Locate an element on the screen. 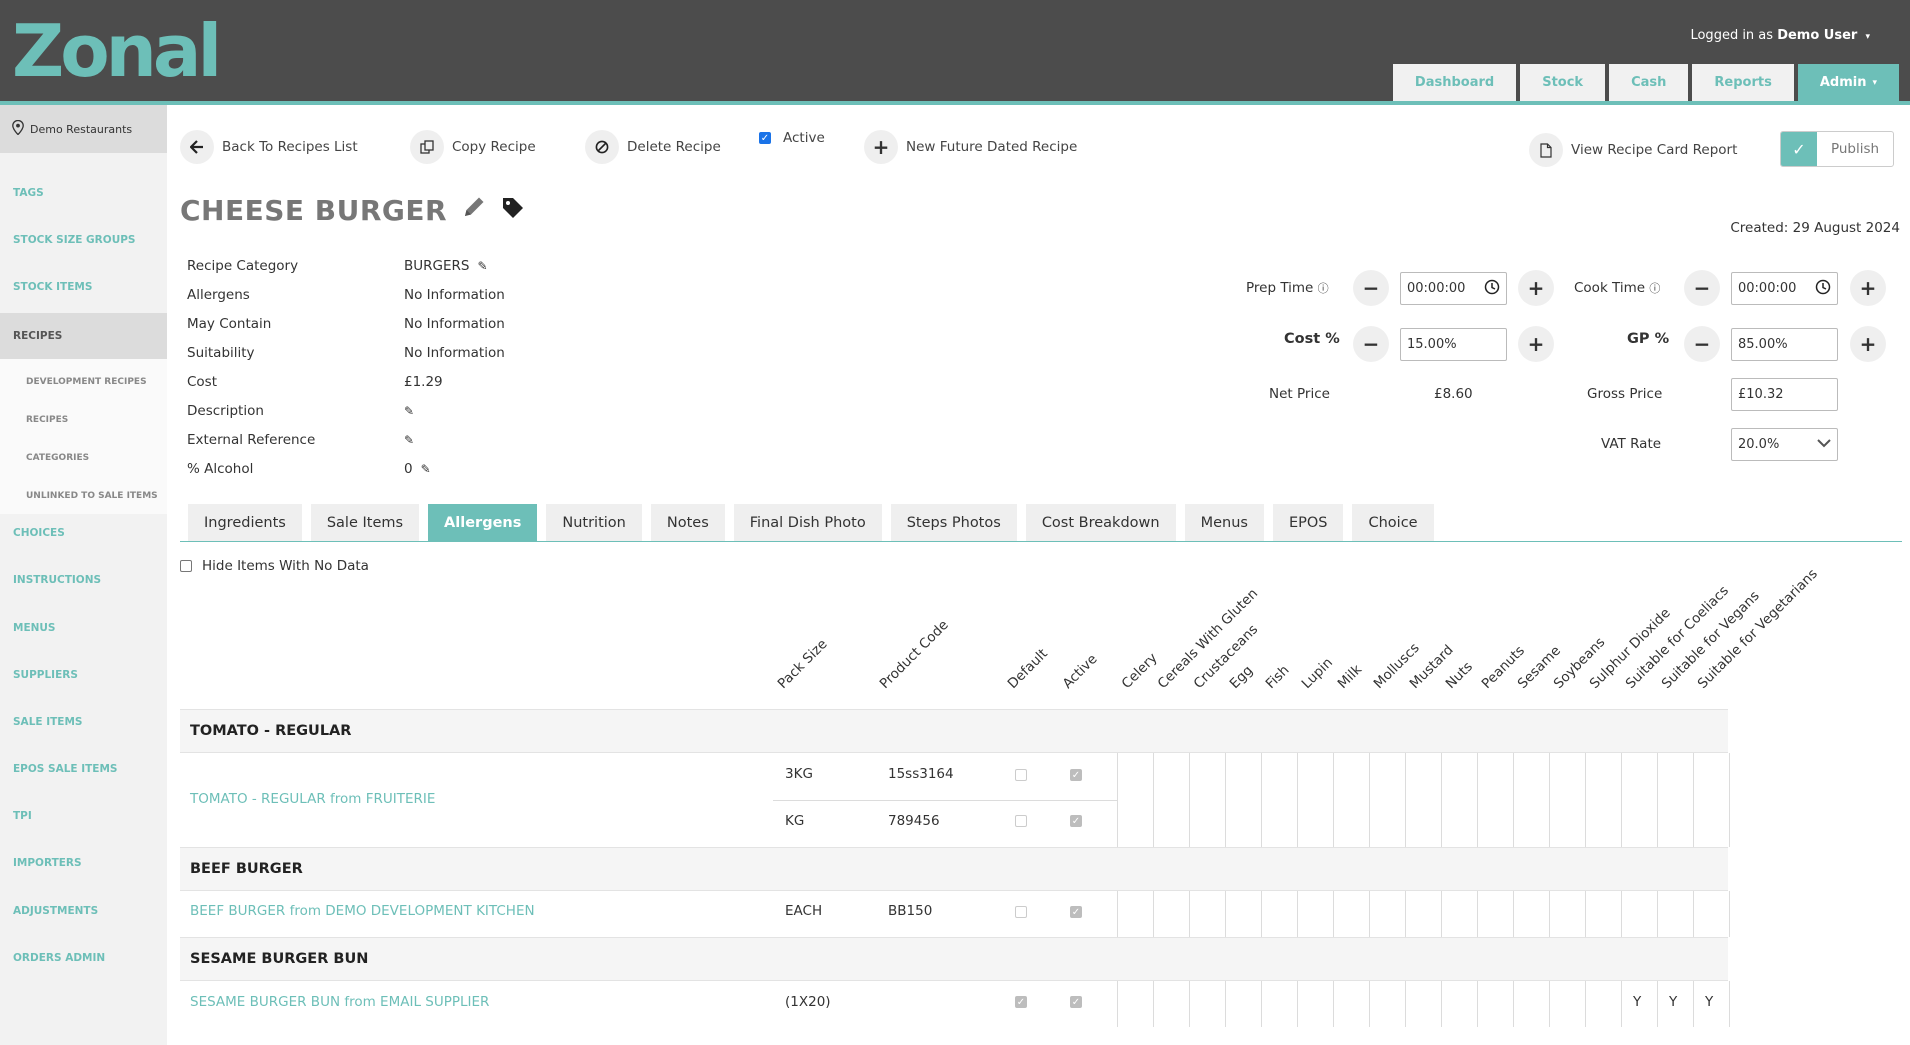  sidebar-item-recipes: RECIPES is located at coordinates (83, 336).